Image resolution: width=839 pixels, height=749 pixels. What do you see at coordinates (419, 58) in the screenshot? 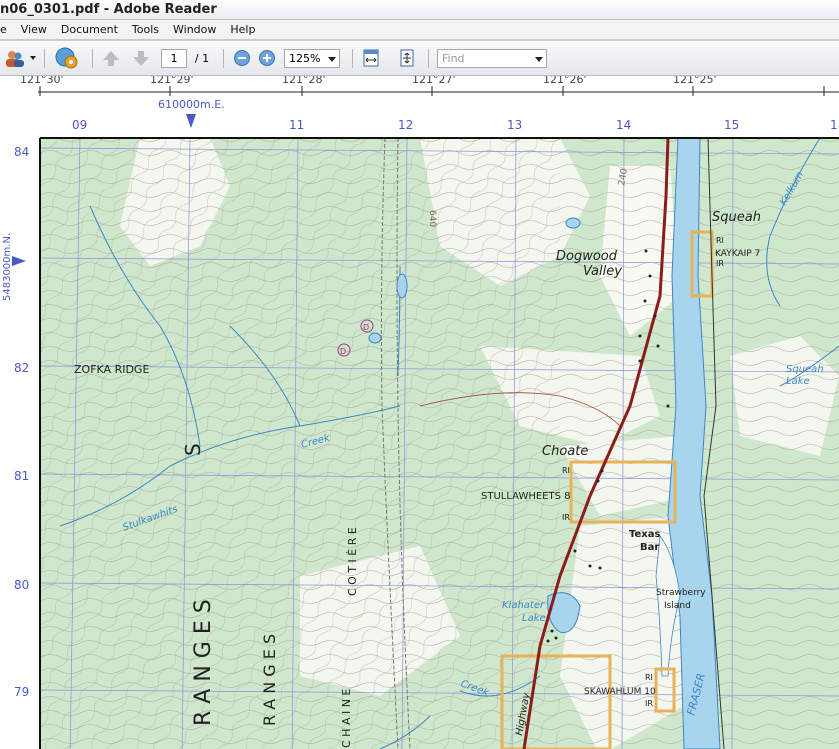
I see `toolbar: 1 / 1 125% Find` at bounding box center [419, 58].